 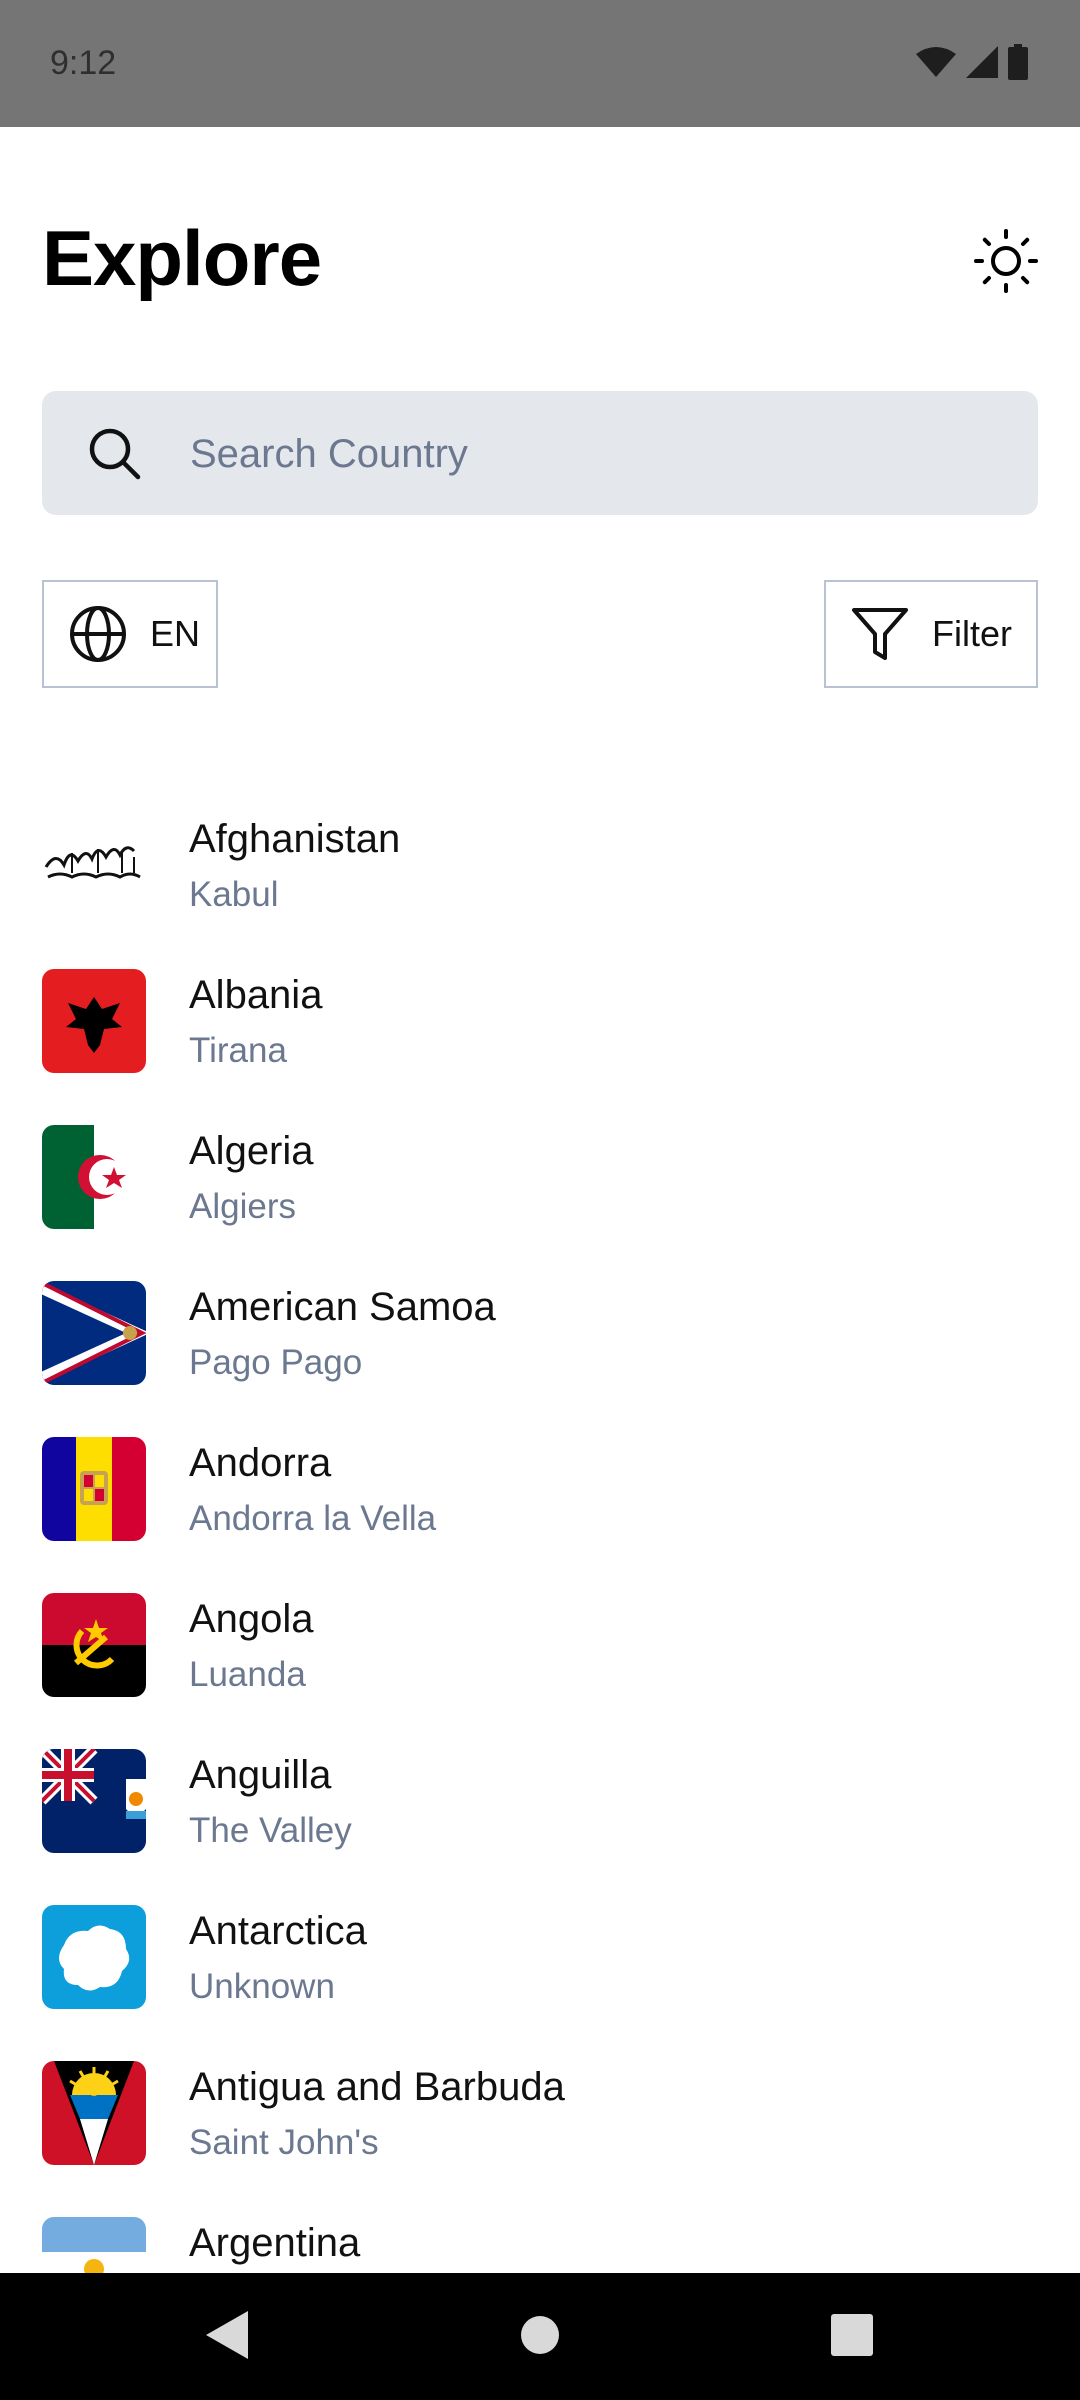 What do you see at coordinates (540, 1983) in the screenshot?
I see `list-item: Antarctica Unknown` at bounding box center [540, 1983].